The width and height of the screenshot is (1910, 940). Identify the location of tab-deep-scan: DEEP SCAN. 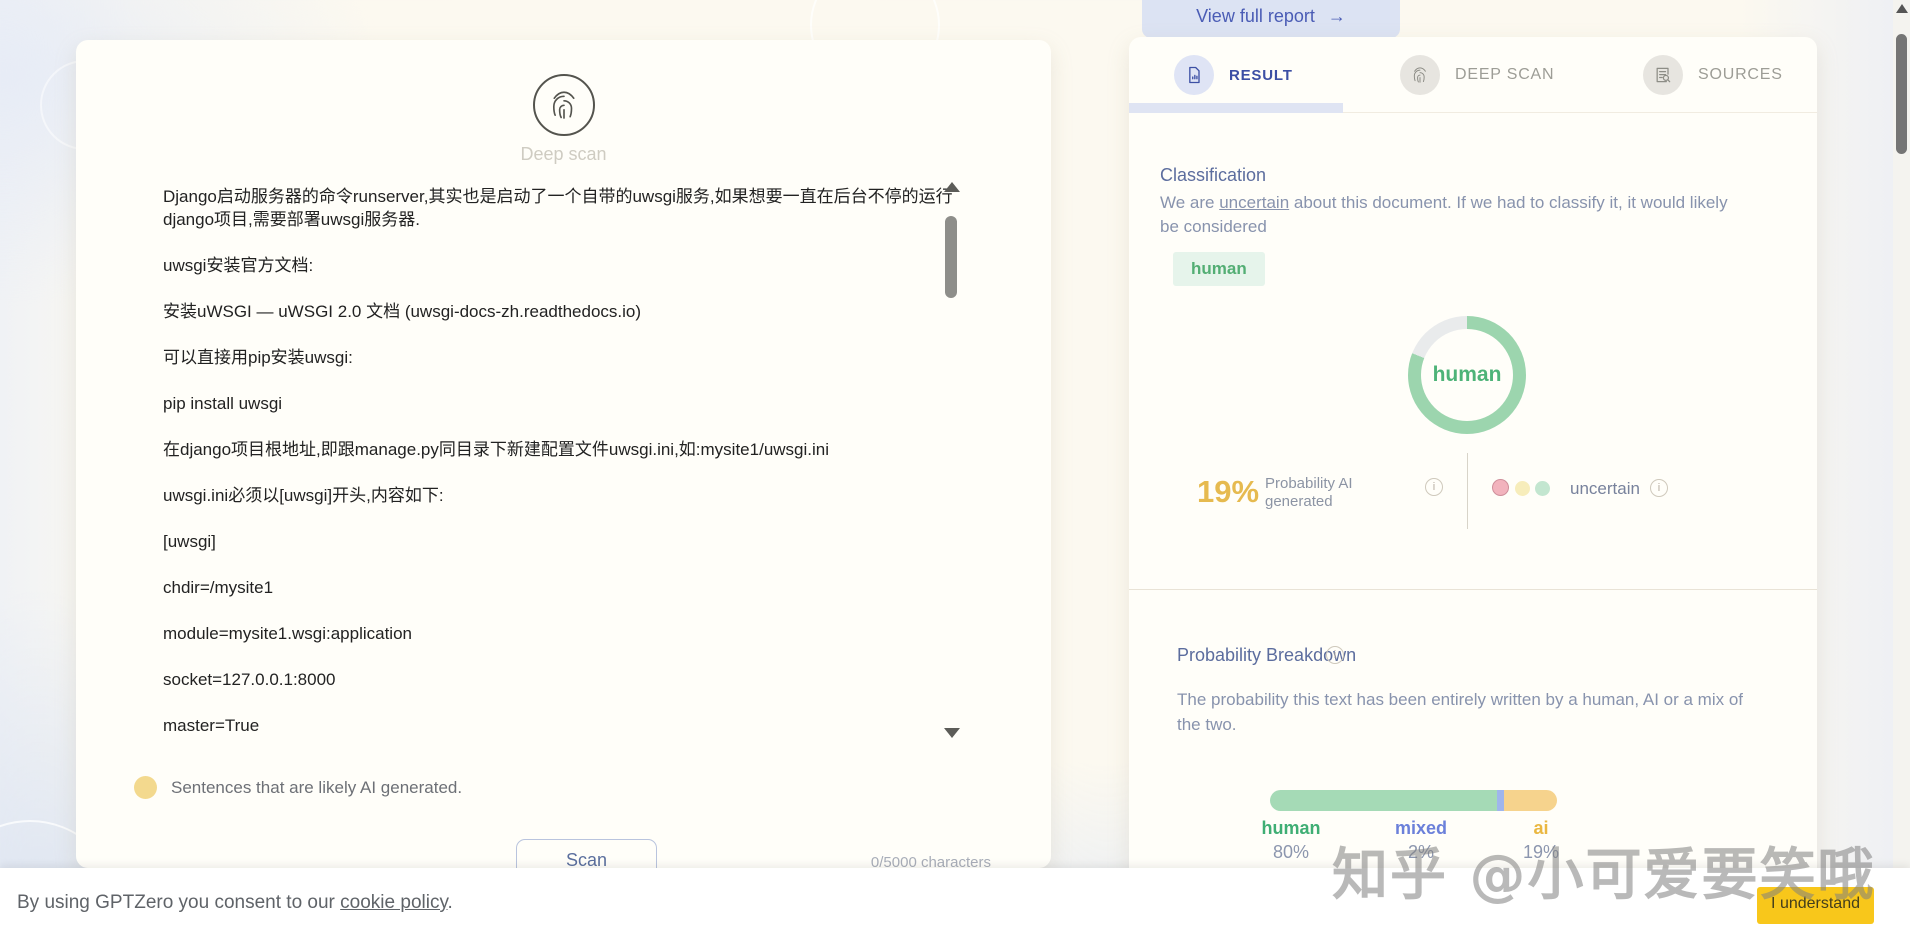
(1477, 75).